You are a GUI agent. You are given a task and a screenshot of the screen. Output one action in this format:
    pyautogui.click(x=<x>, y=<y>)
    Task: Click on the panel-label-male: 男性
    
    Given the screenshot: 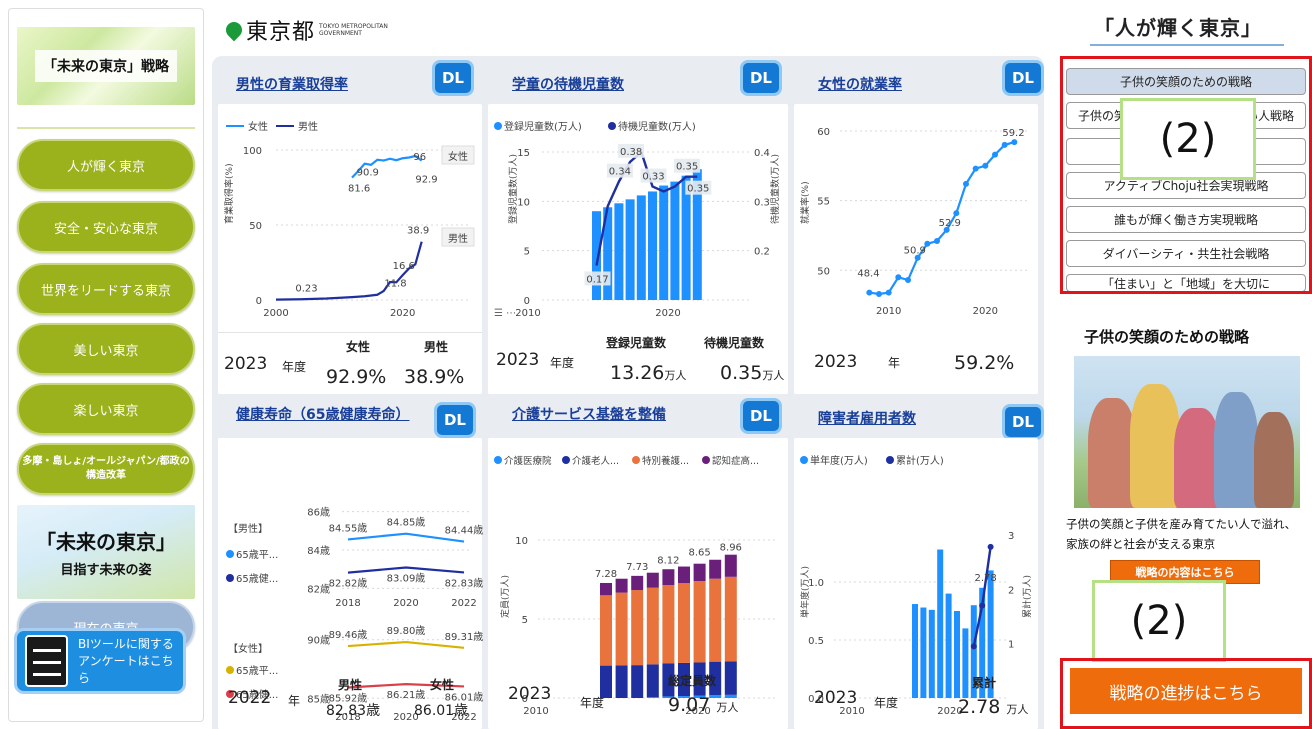 What is the action you would take?
    pyautogui.click(x=458, y=238)
    